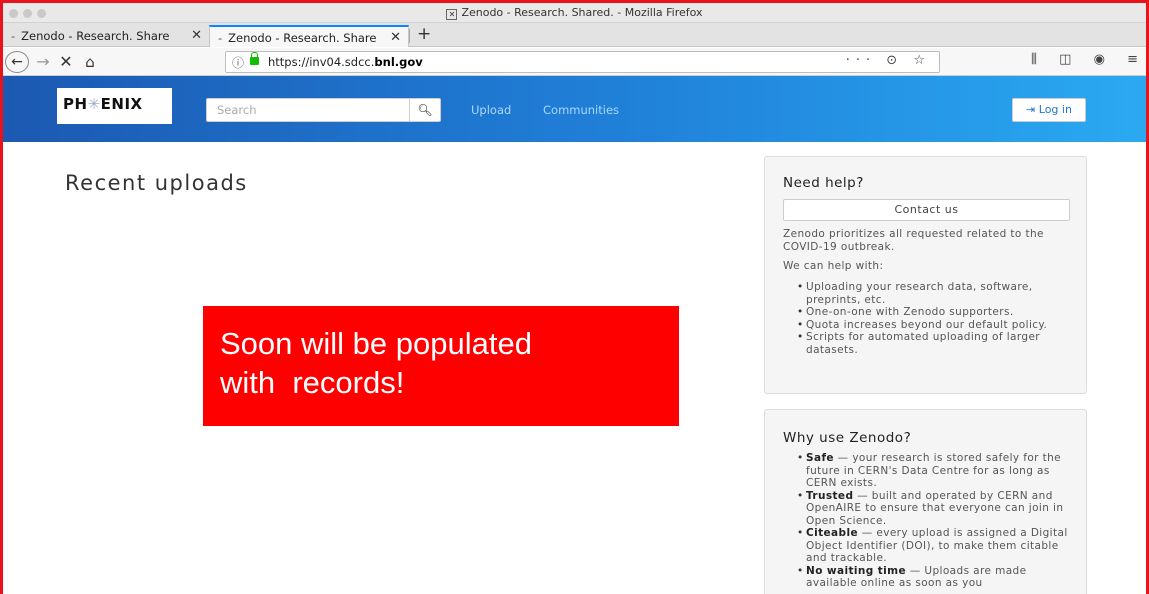  What do you see at coordinates (254, 58) in the screenshot?
I see `lock-icon` at bounding box center [254, 58].